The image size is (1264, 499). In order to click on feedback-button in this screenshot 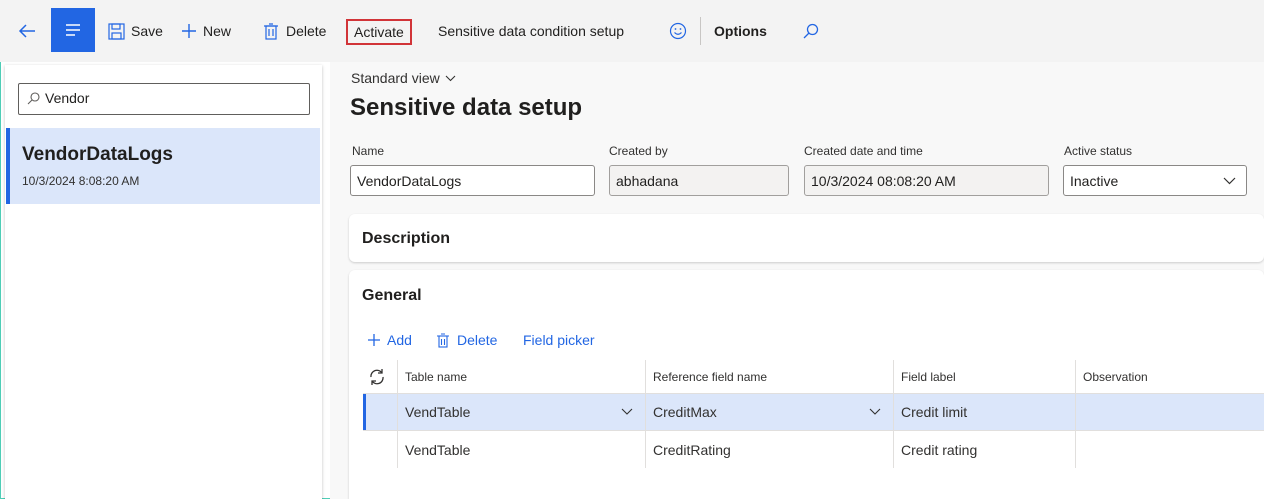, I will do `click(678, 31)`.